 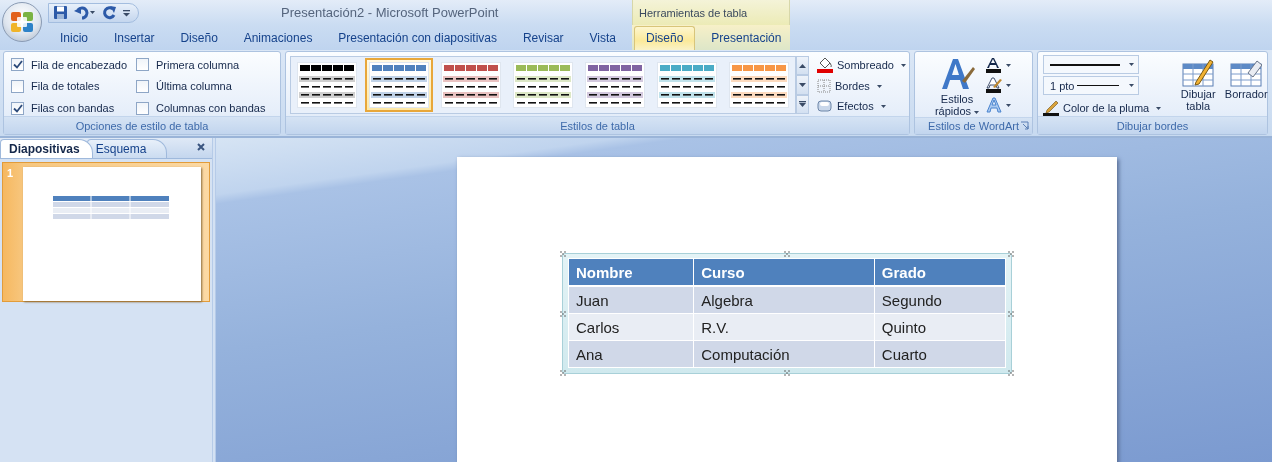 I want to click on text-fill-icon, so click(x=998, y=65).